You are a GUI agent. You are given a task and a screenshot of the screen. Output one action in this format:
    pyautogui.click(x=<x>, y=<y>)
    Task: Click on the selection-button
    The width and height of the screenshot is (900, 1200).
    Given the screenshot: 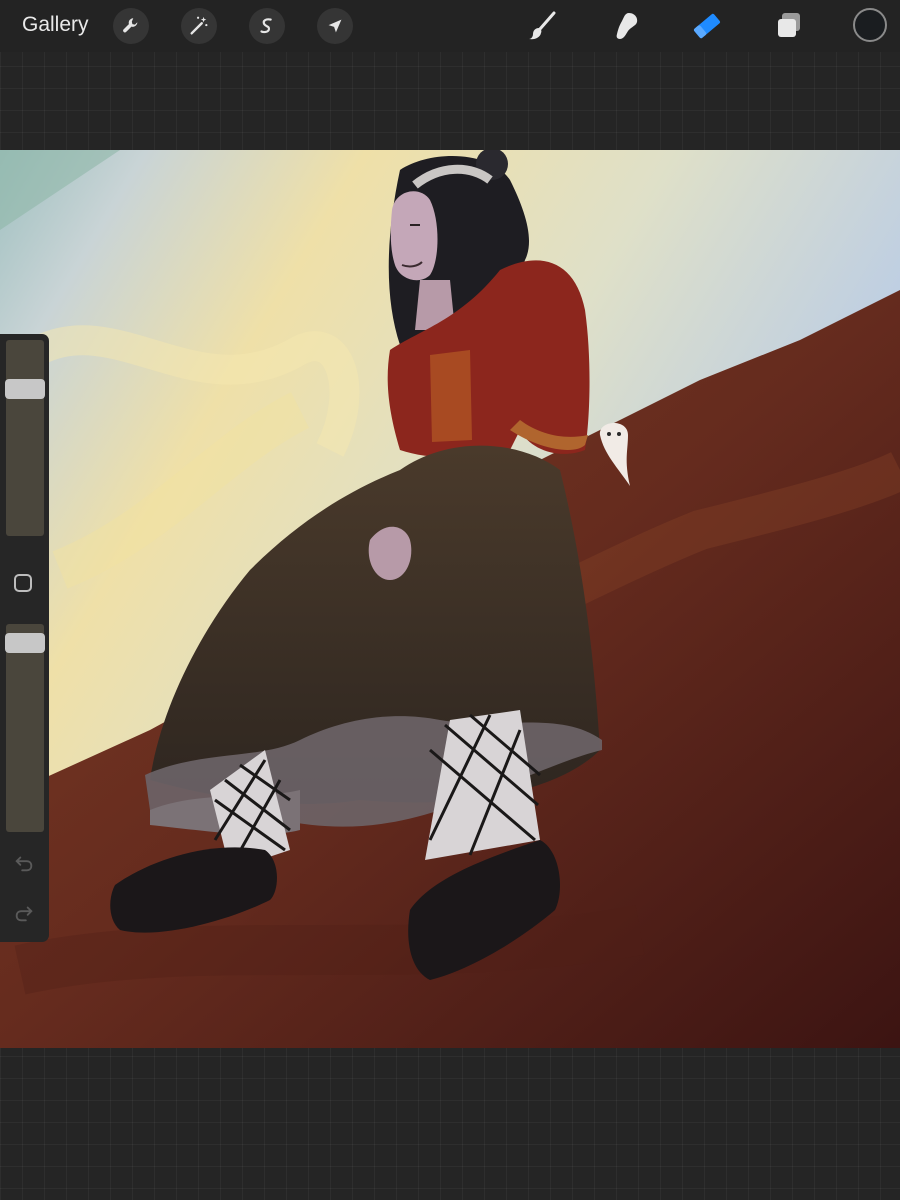 What is the action you would take?
    pyautogui.click(x=267, y=26)
    